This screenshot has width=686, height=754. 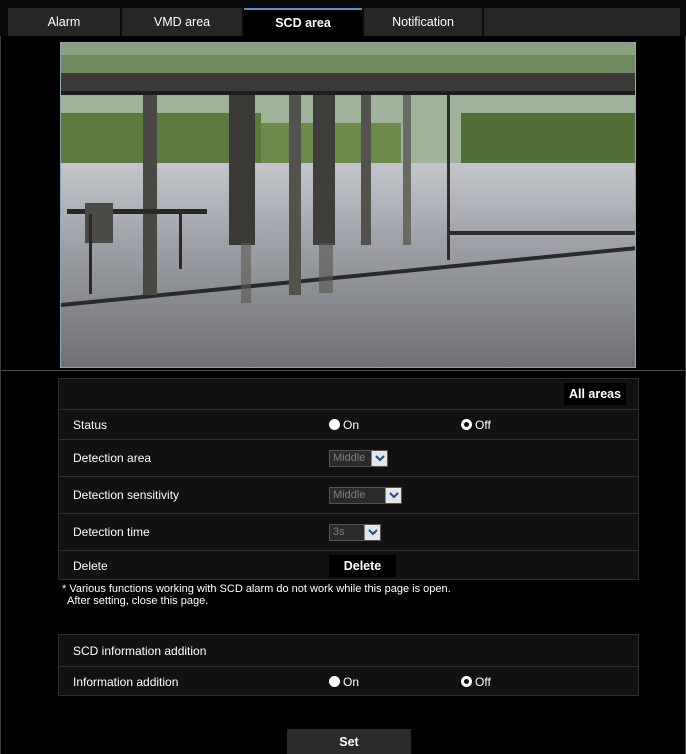 I want to click on info-addition-options: On Off, so click(x=410, y=682).